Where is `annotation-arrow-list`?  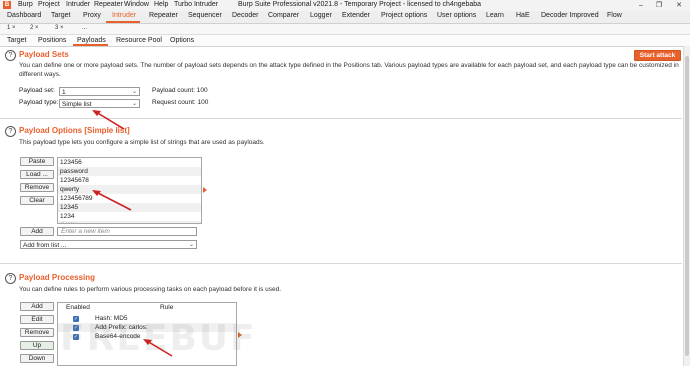 annotation-arrow-list is located at coordinates (113, 201).